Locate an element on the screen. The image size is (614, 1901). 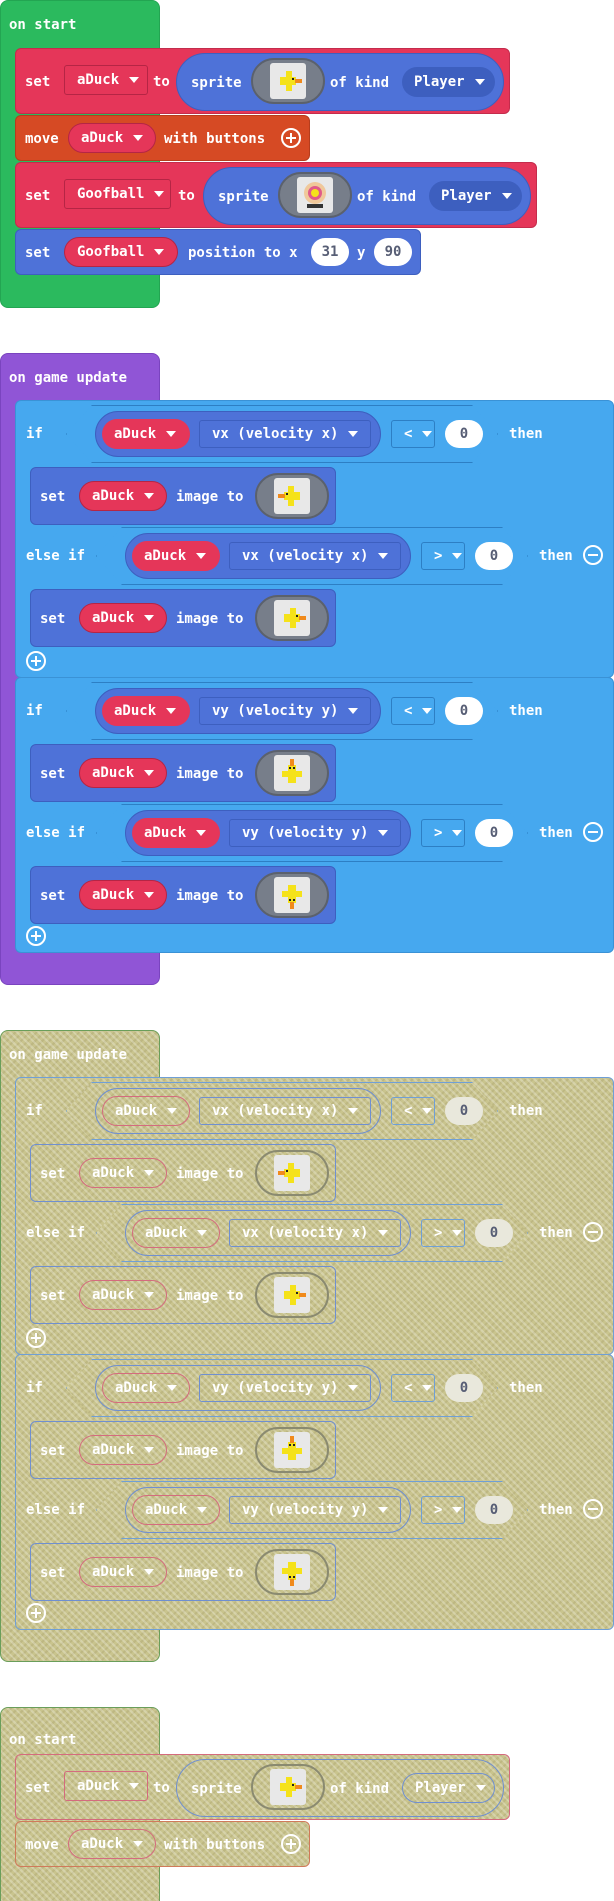
set-goofball-sprite-block: set Goofball to sprite of kind Player is located at coordinates (276, 195).